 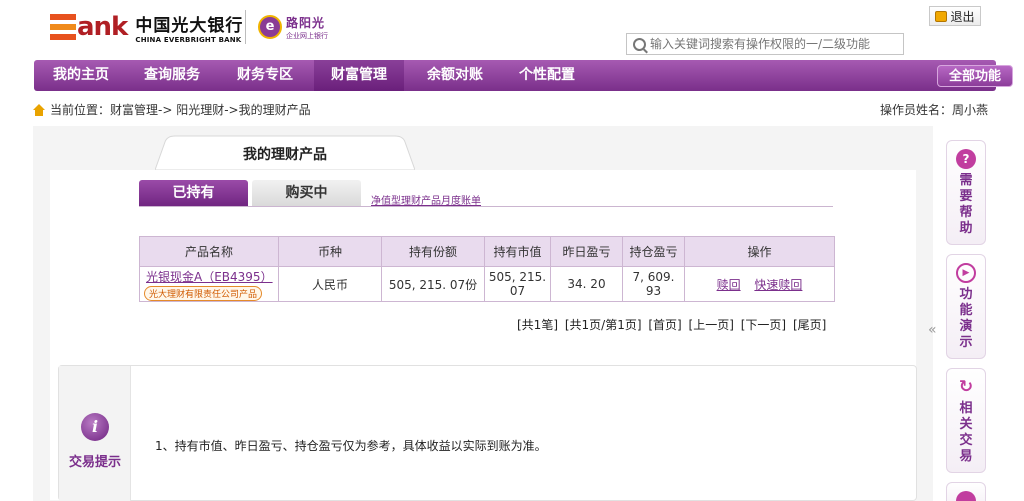 What do you see at coordinates (517, 251) in the screenshot?
I see `header-market-value: 持有市值` at bounding box center [517, 251].